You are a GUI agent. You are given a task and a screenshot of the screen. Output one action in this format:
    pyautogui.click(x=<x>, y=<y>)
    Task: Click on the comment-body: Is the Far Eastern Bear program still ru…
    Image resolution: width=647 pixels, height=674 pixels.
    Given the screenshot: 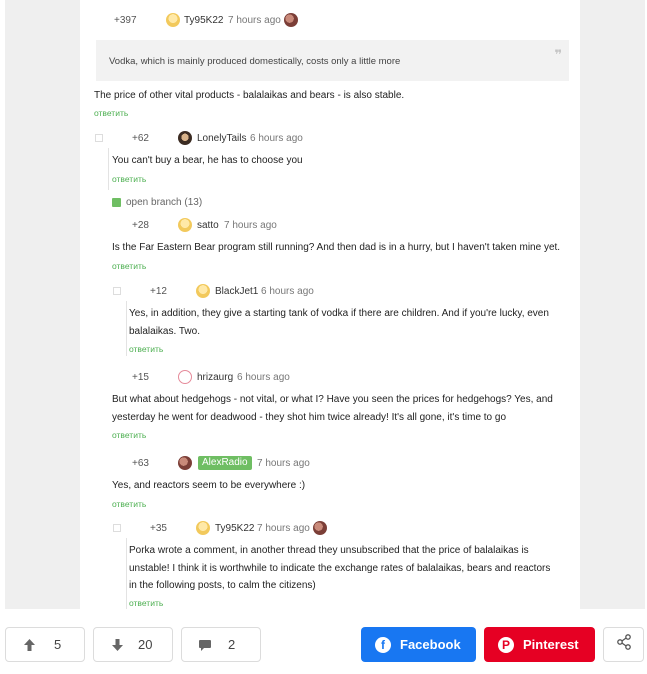 What is the action you would take?
    pyautogui.click(x=336, y=247)
    